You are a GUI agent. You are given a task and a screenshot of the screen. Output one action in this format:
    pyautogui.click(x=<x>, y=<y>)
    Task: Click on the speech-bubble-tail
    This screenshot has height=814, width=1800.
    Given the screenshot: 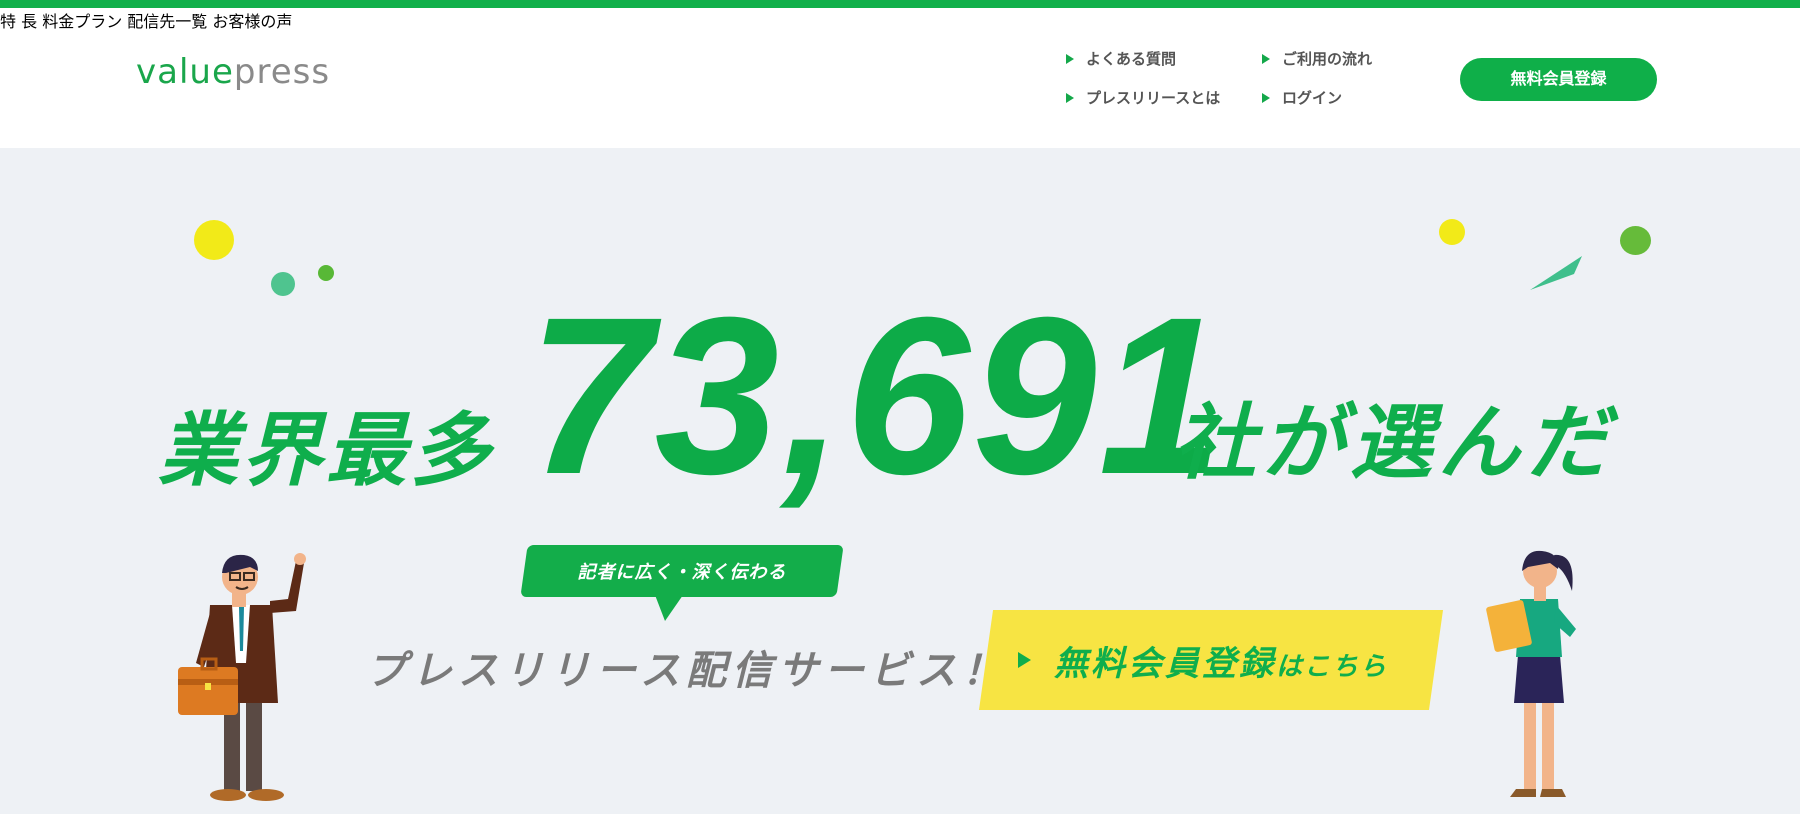 What is the action you would take?
    pyautogui.click(x=669, y=608)
    